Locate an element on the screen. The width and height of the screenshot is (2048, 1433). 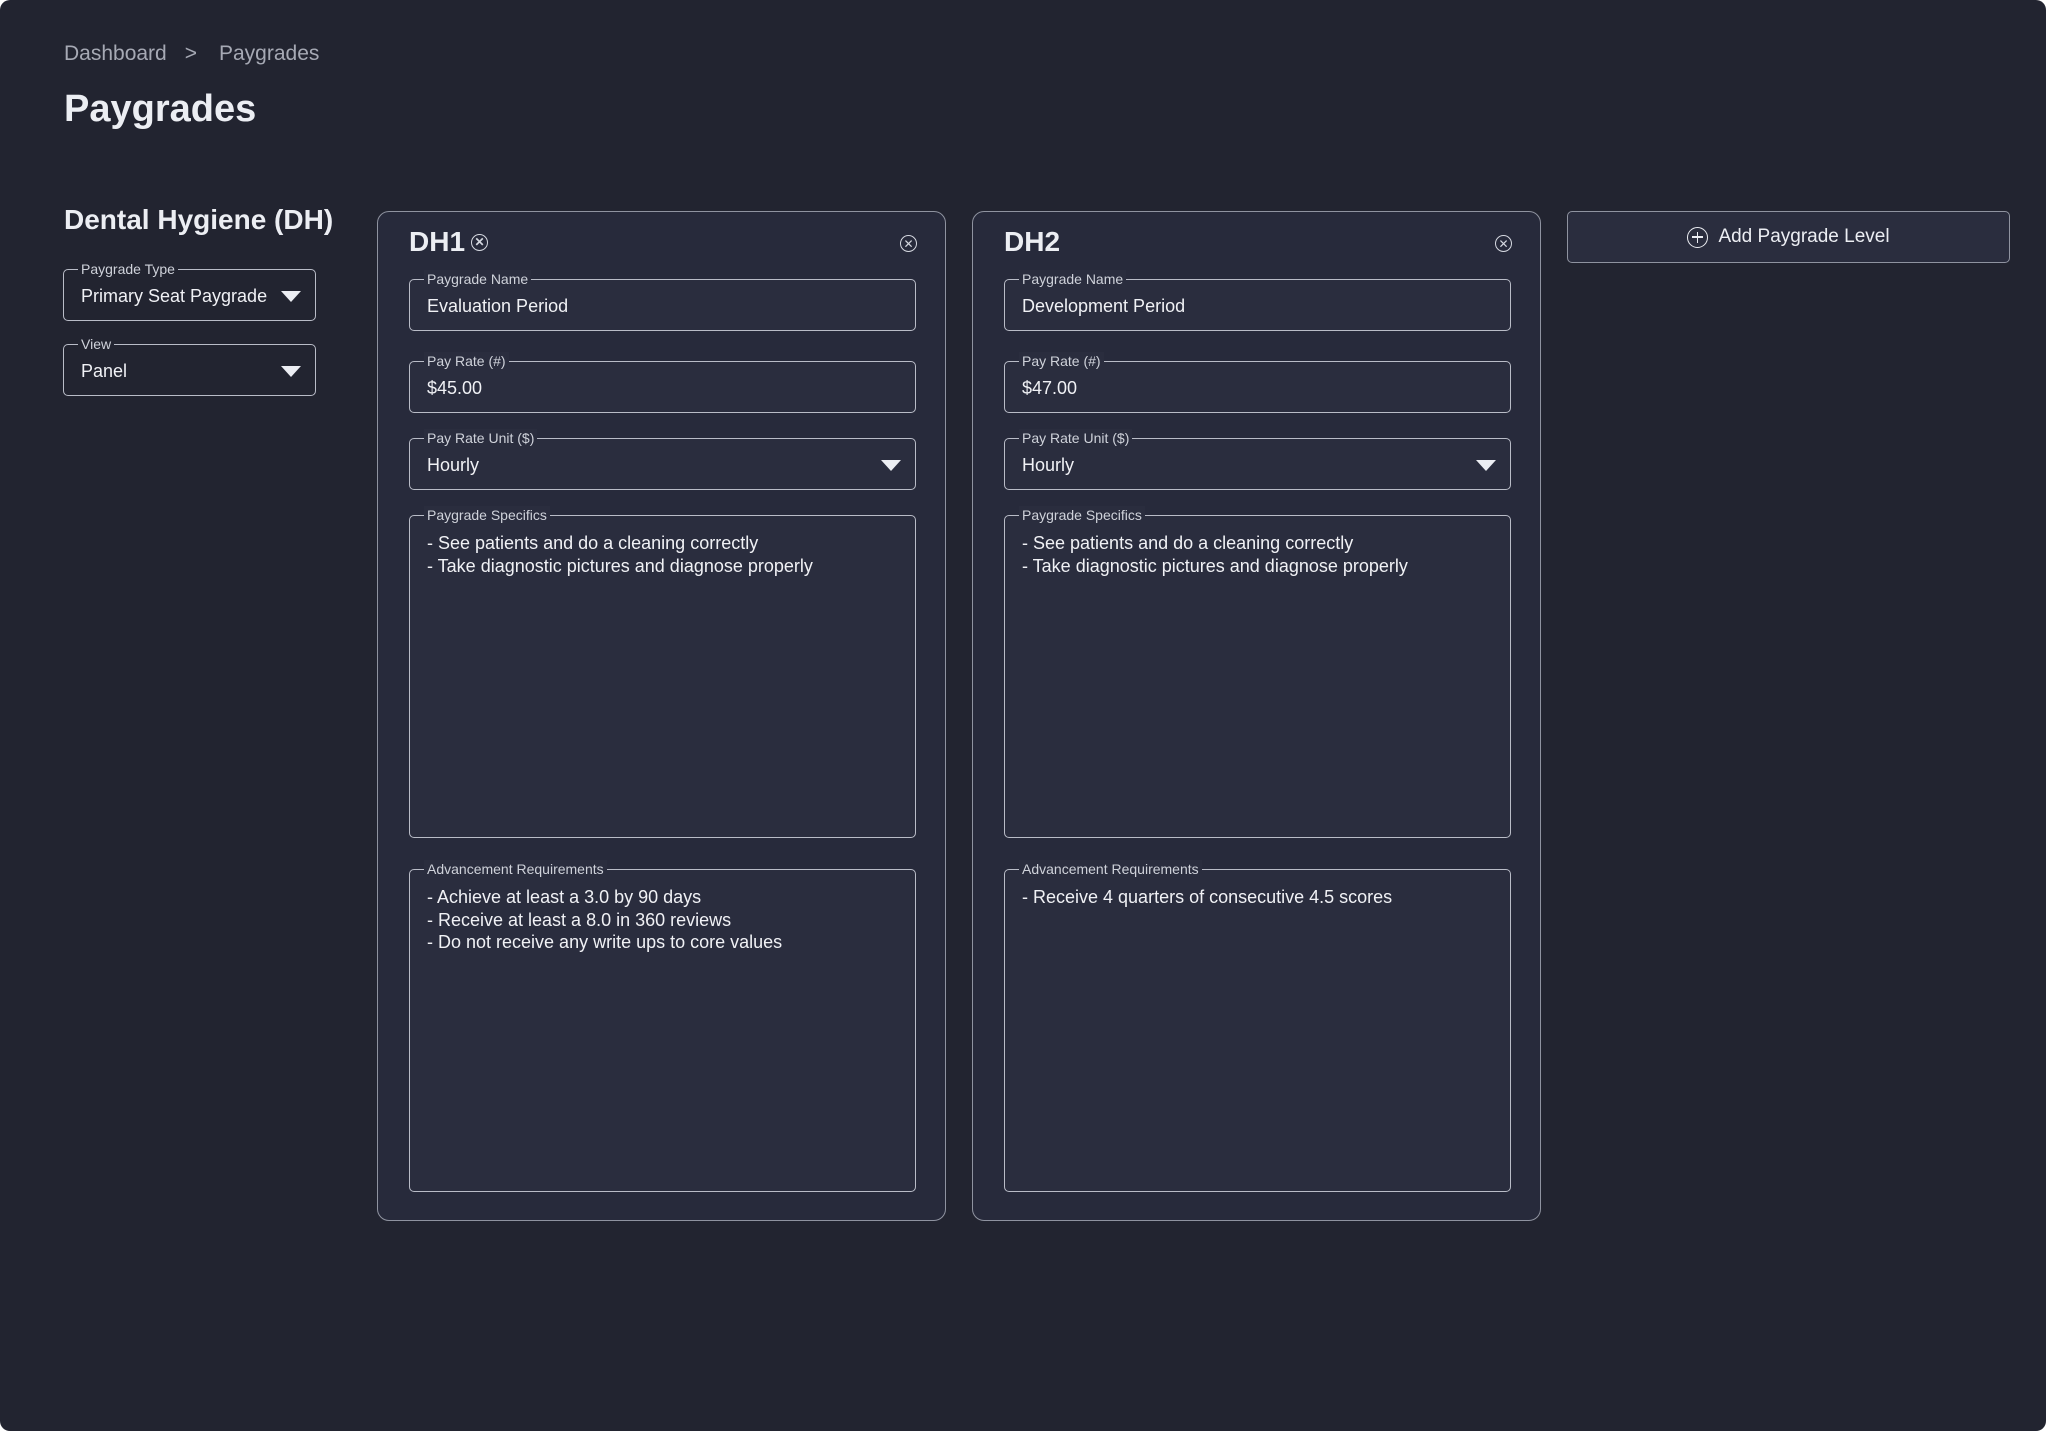
circle-x-icon: ✕ is located at coordinates (480, 242).